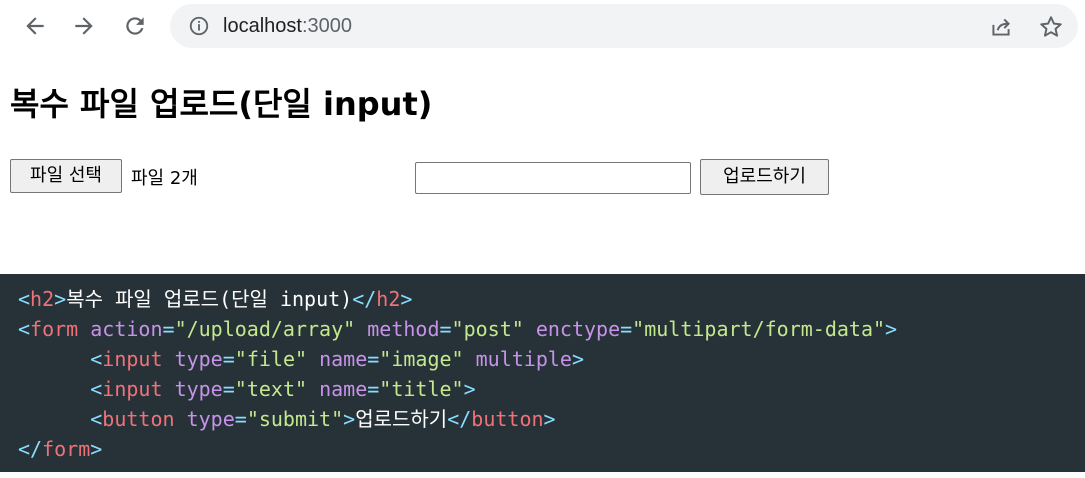 This screenshot has height=478, width=1085. Describe the element at coordinates (271, 389) in the screenshot. I see `code-string: "text"` at that location.